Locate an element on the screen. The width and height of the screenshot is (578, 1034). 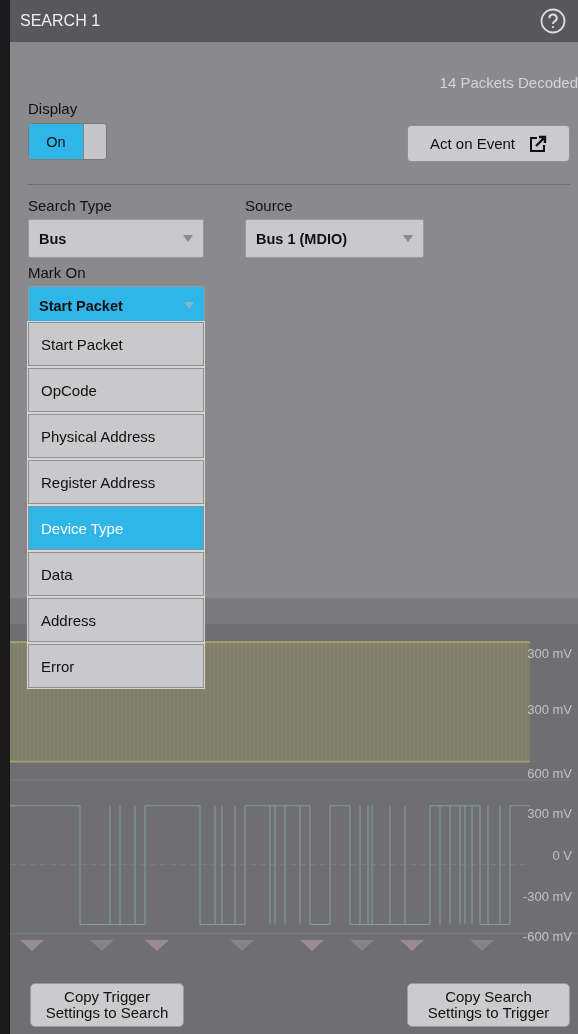
copy-settings-button: Copy Search Settings to Trigger is located at coordinates (488, 1004).